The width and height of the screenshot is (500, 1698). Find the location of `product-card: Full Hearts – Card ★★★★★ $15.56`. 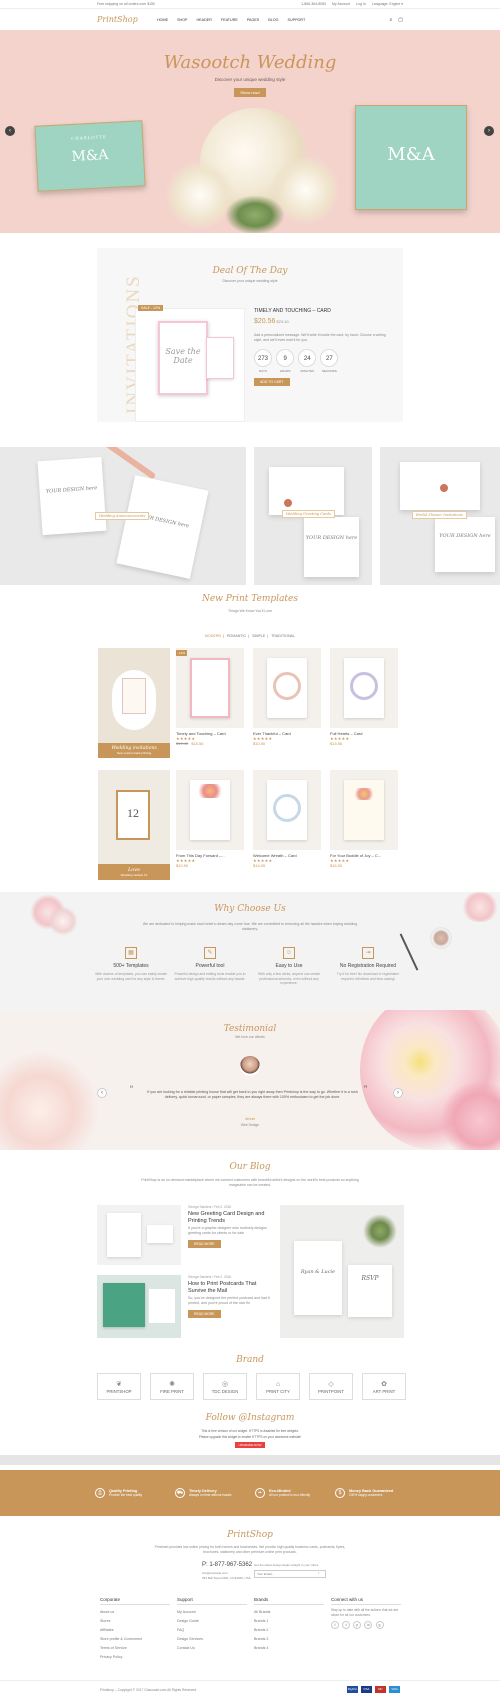

product-card: Full Hearts – Card ★★★★★ $15.56 is located at coordinates (364, 697).